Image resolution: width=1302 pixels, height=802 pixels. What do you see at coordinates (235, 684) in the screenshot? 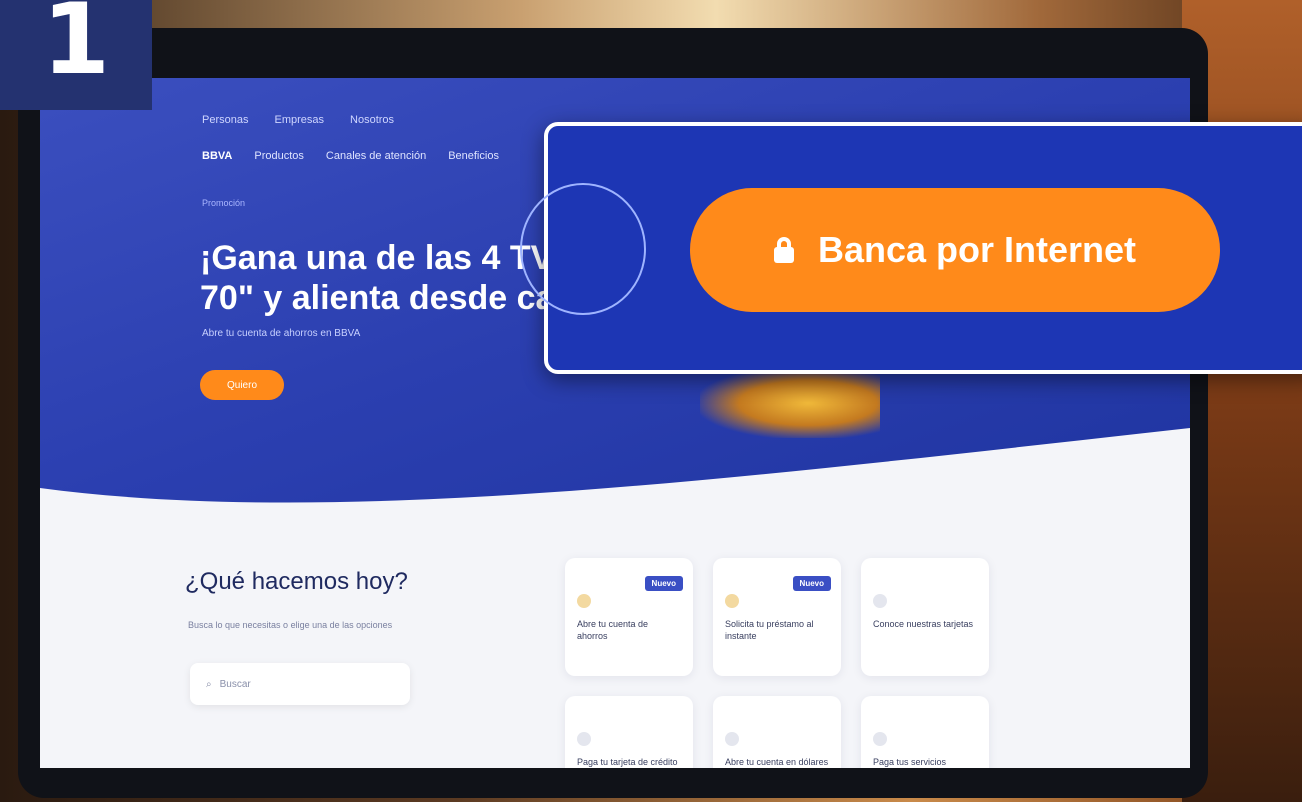
I see `search-placeholder: Buscar` at bounding box center [235, 684].